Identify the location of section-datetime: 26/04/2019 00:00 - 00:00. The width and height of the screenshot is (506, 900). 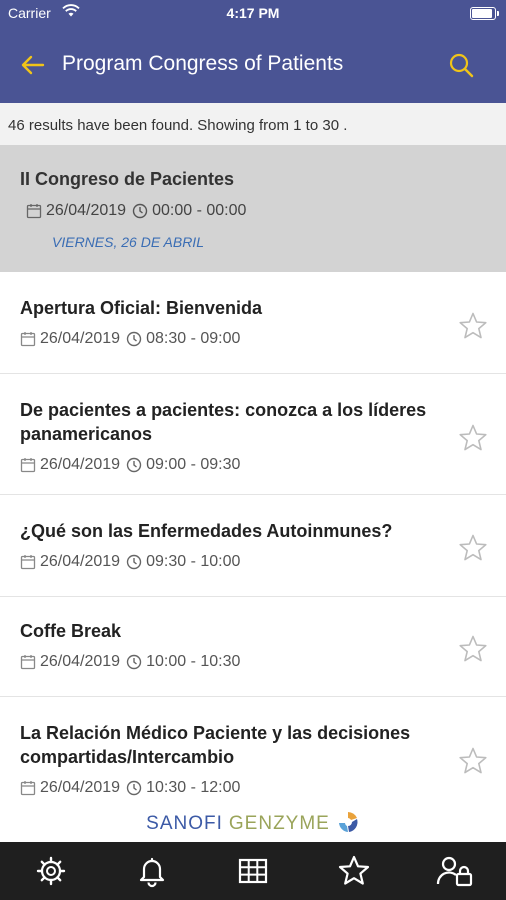
(136, 211).